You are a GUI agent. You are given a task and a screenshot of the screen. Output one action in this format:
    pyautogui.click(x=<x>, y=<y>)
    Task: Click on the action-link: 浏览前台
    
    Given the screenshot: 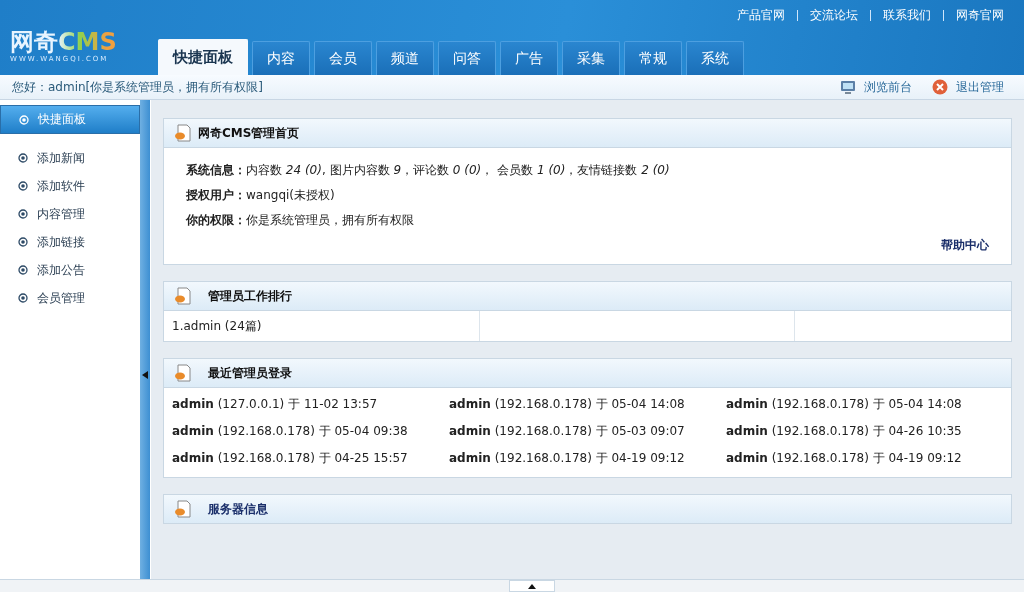 What is the action you would take?
    pyautogui.click(x=876, y=87)
    